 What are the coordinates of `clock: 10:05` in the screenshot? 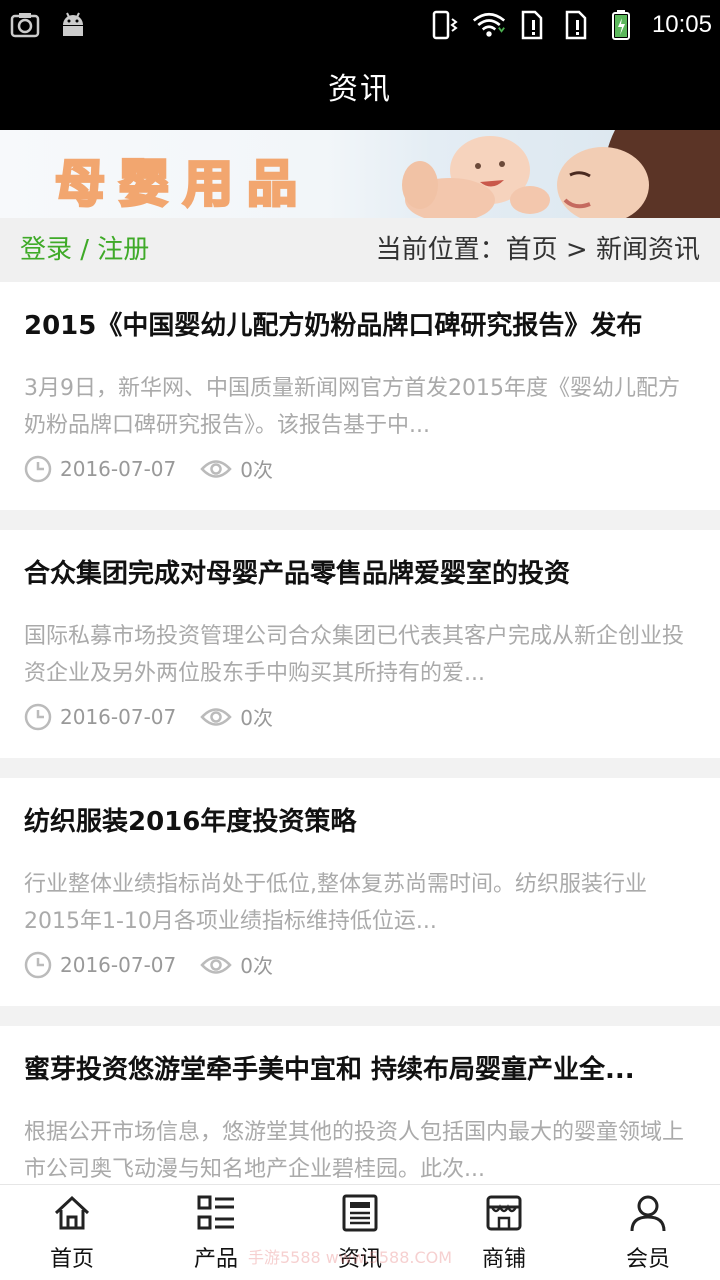 It's located at (681, 24).